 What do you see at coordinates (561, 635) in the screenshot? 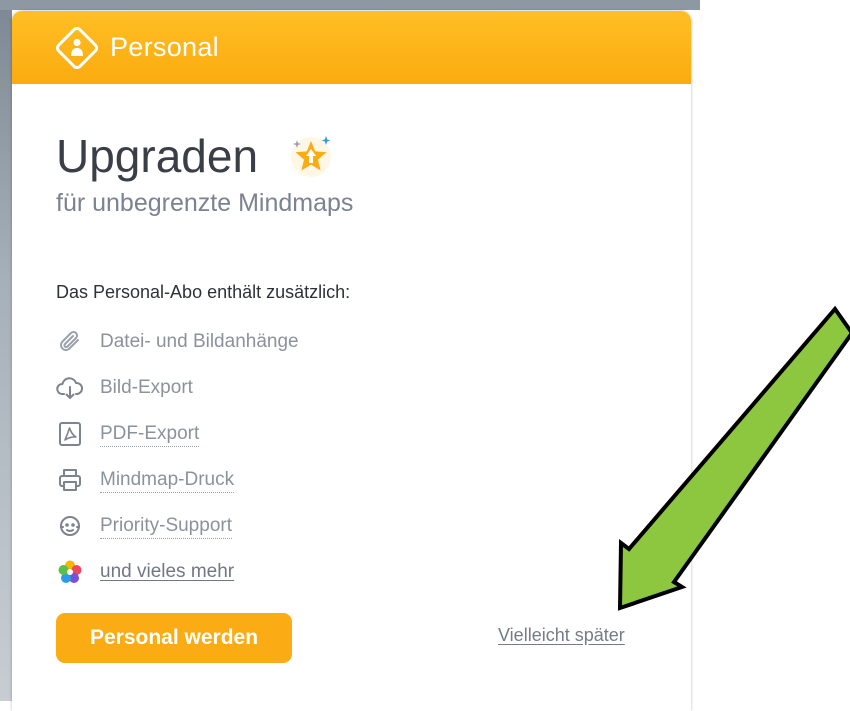
I see `maybe-later-link: Vielleicht später` at bounding box center [561, 635].